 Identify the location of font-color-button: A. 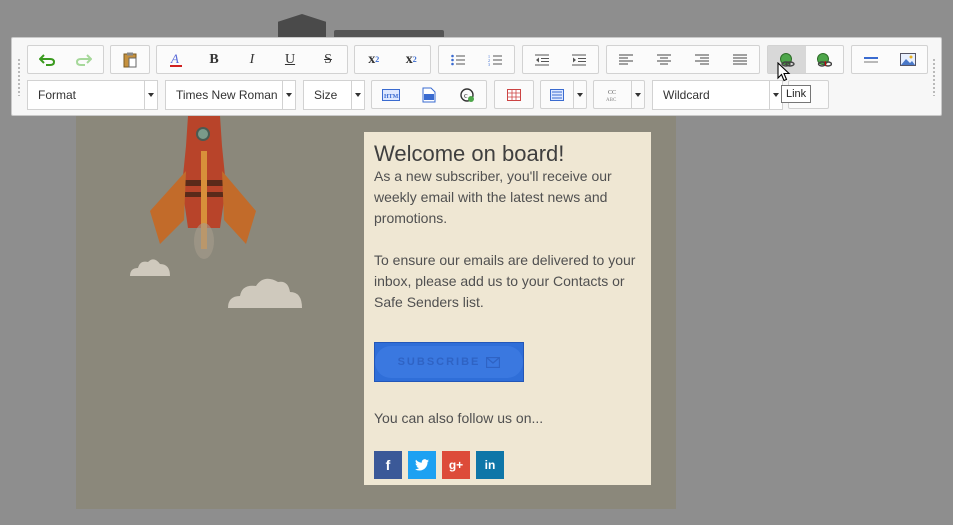
(176, 59).